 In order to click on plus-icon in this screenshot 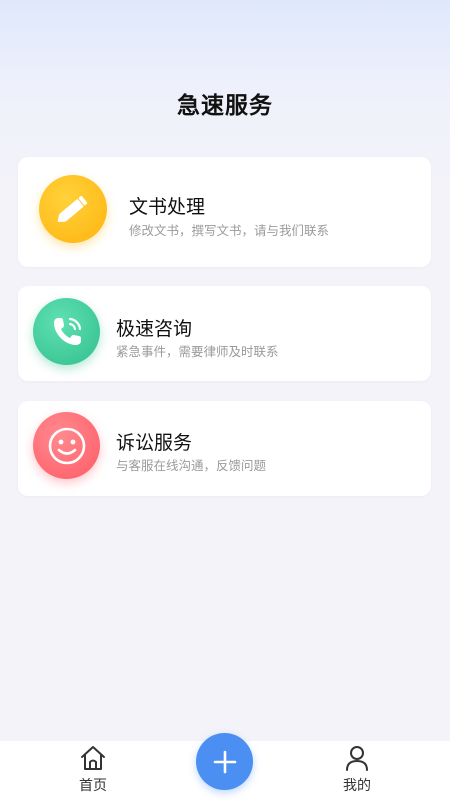, I will do `click(224, 761)`.